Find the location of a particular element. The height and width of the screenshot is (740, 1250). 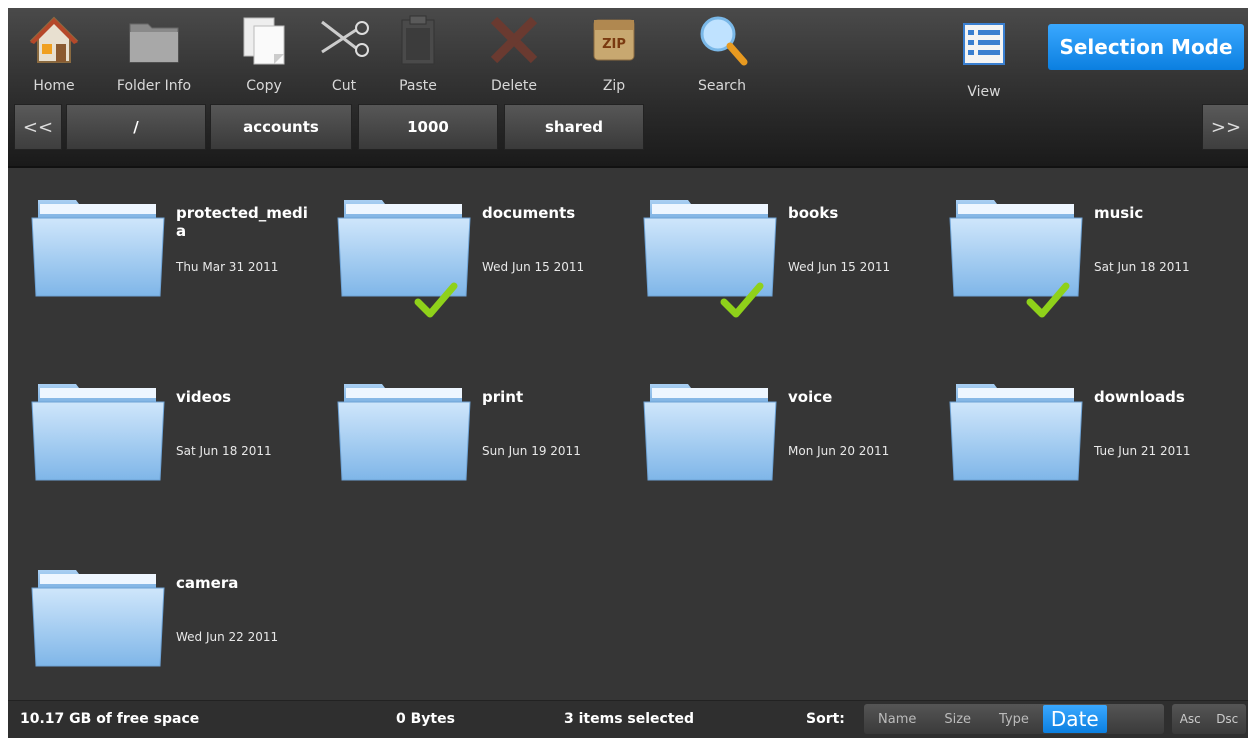

folder-name: print is located at coordinates (503, 397).